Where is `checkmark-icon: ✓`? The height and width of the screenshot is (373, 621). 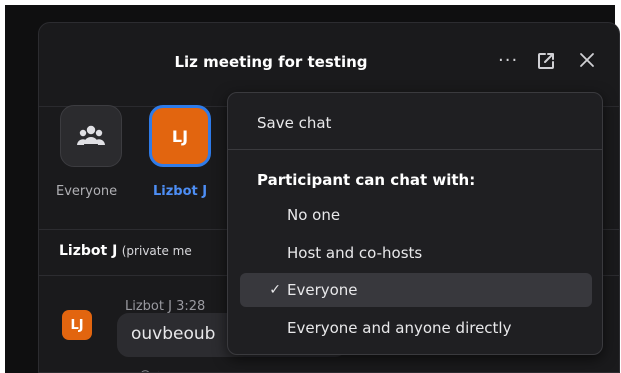 checkmark-icon: ✓ is located at coordinates (275, 290).